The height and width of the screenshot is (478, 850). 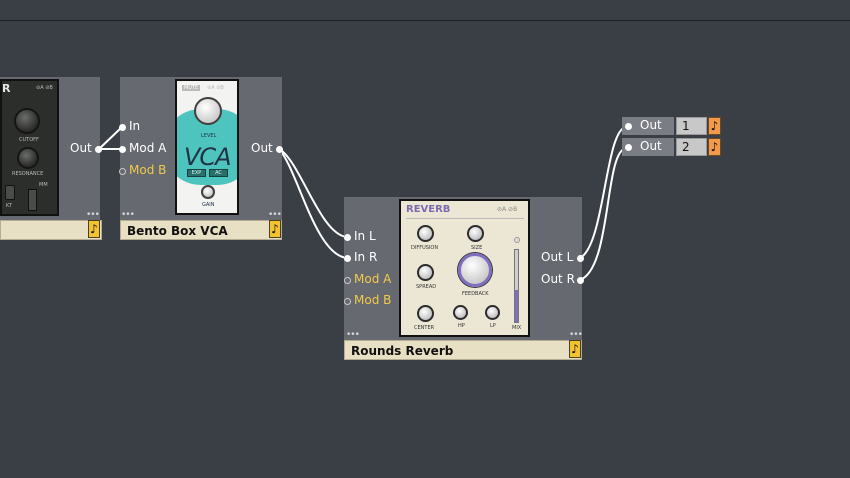 I want to click on feedback-label: FEEDBACK, so click(x=475, y=294).